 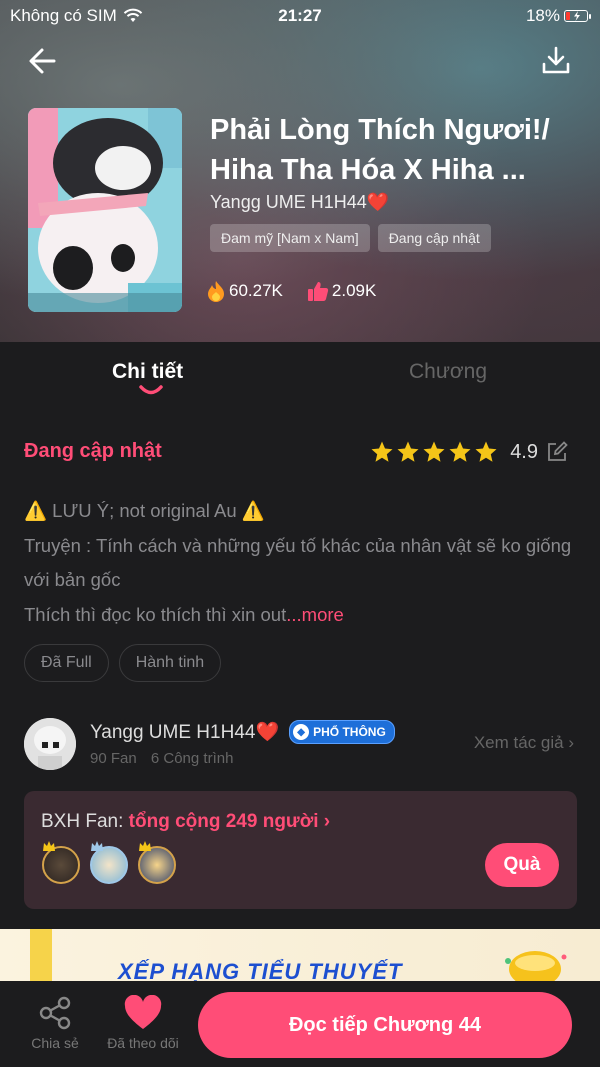 I want to click on tab-chapters: Chương, so click(x=448, y=372).